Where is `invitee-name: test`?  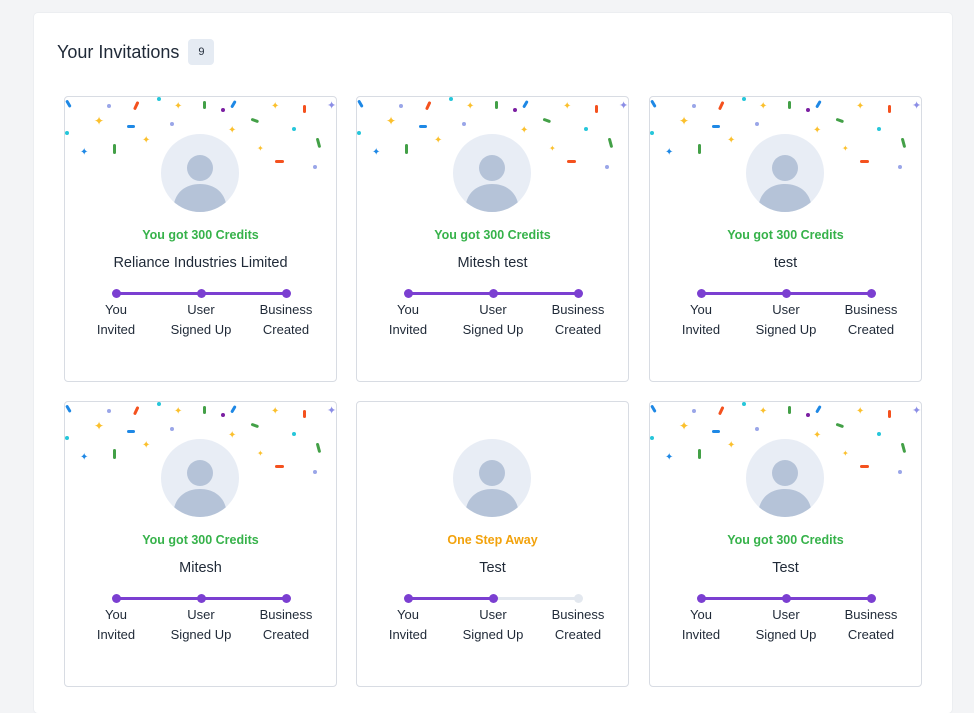 invitee-name: test is located at coordinates (785, 263).